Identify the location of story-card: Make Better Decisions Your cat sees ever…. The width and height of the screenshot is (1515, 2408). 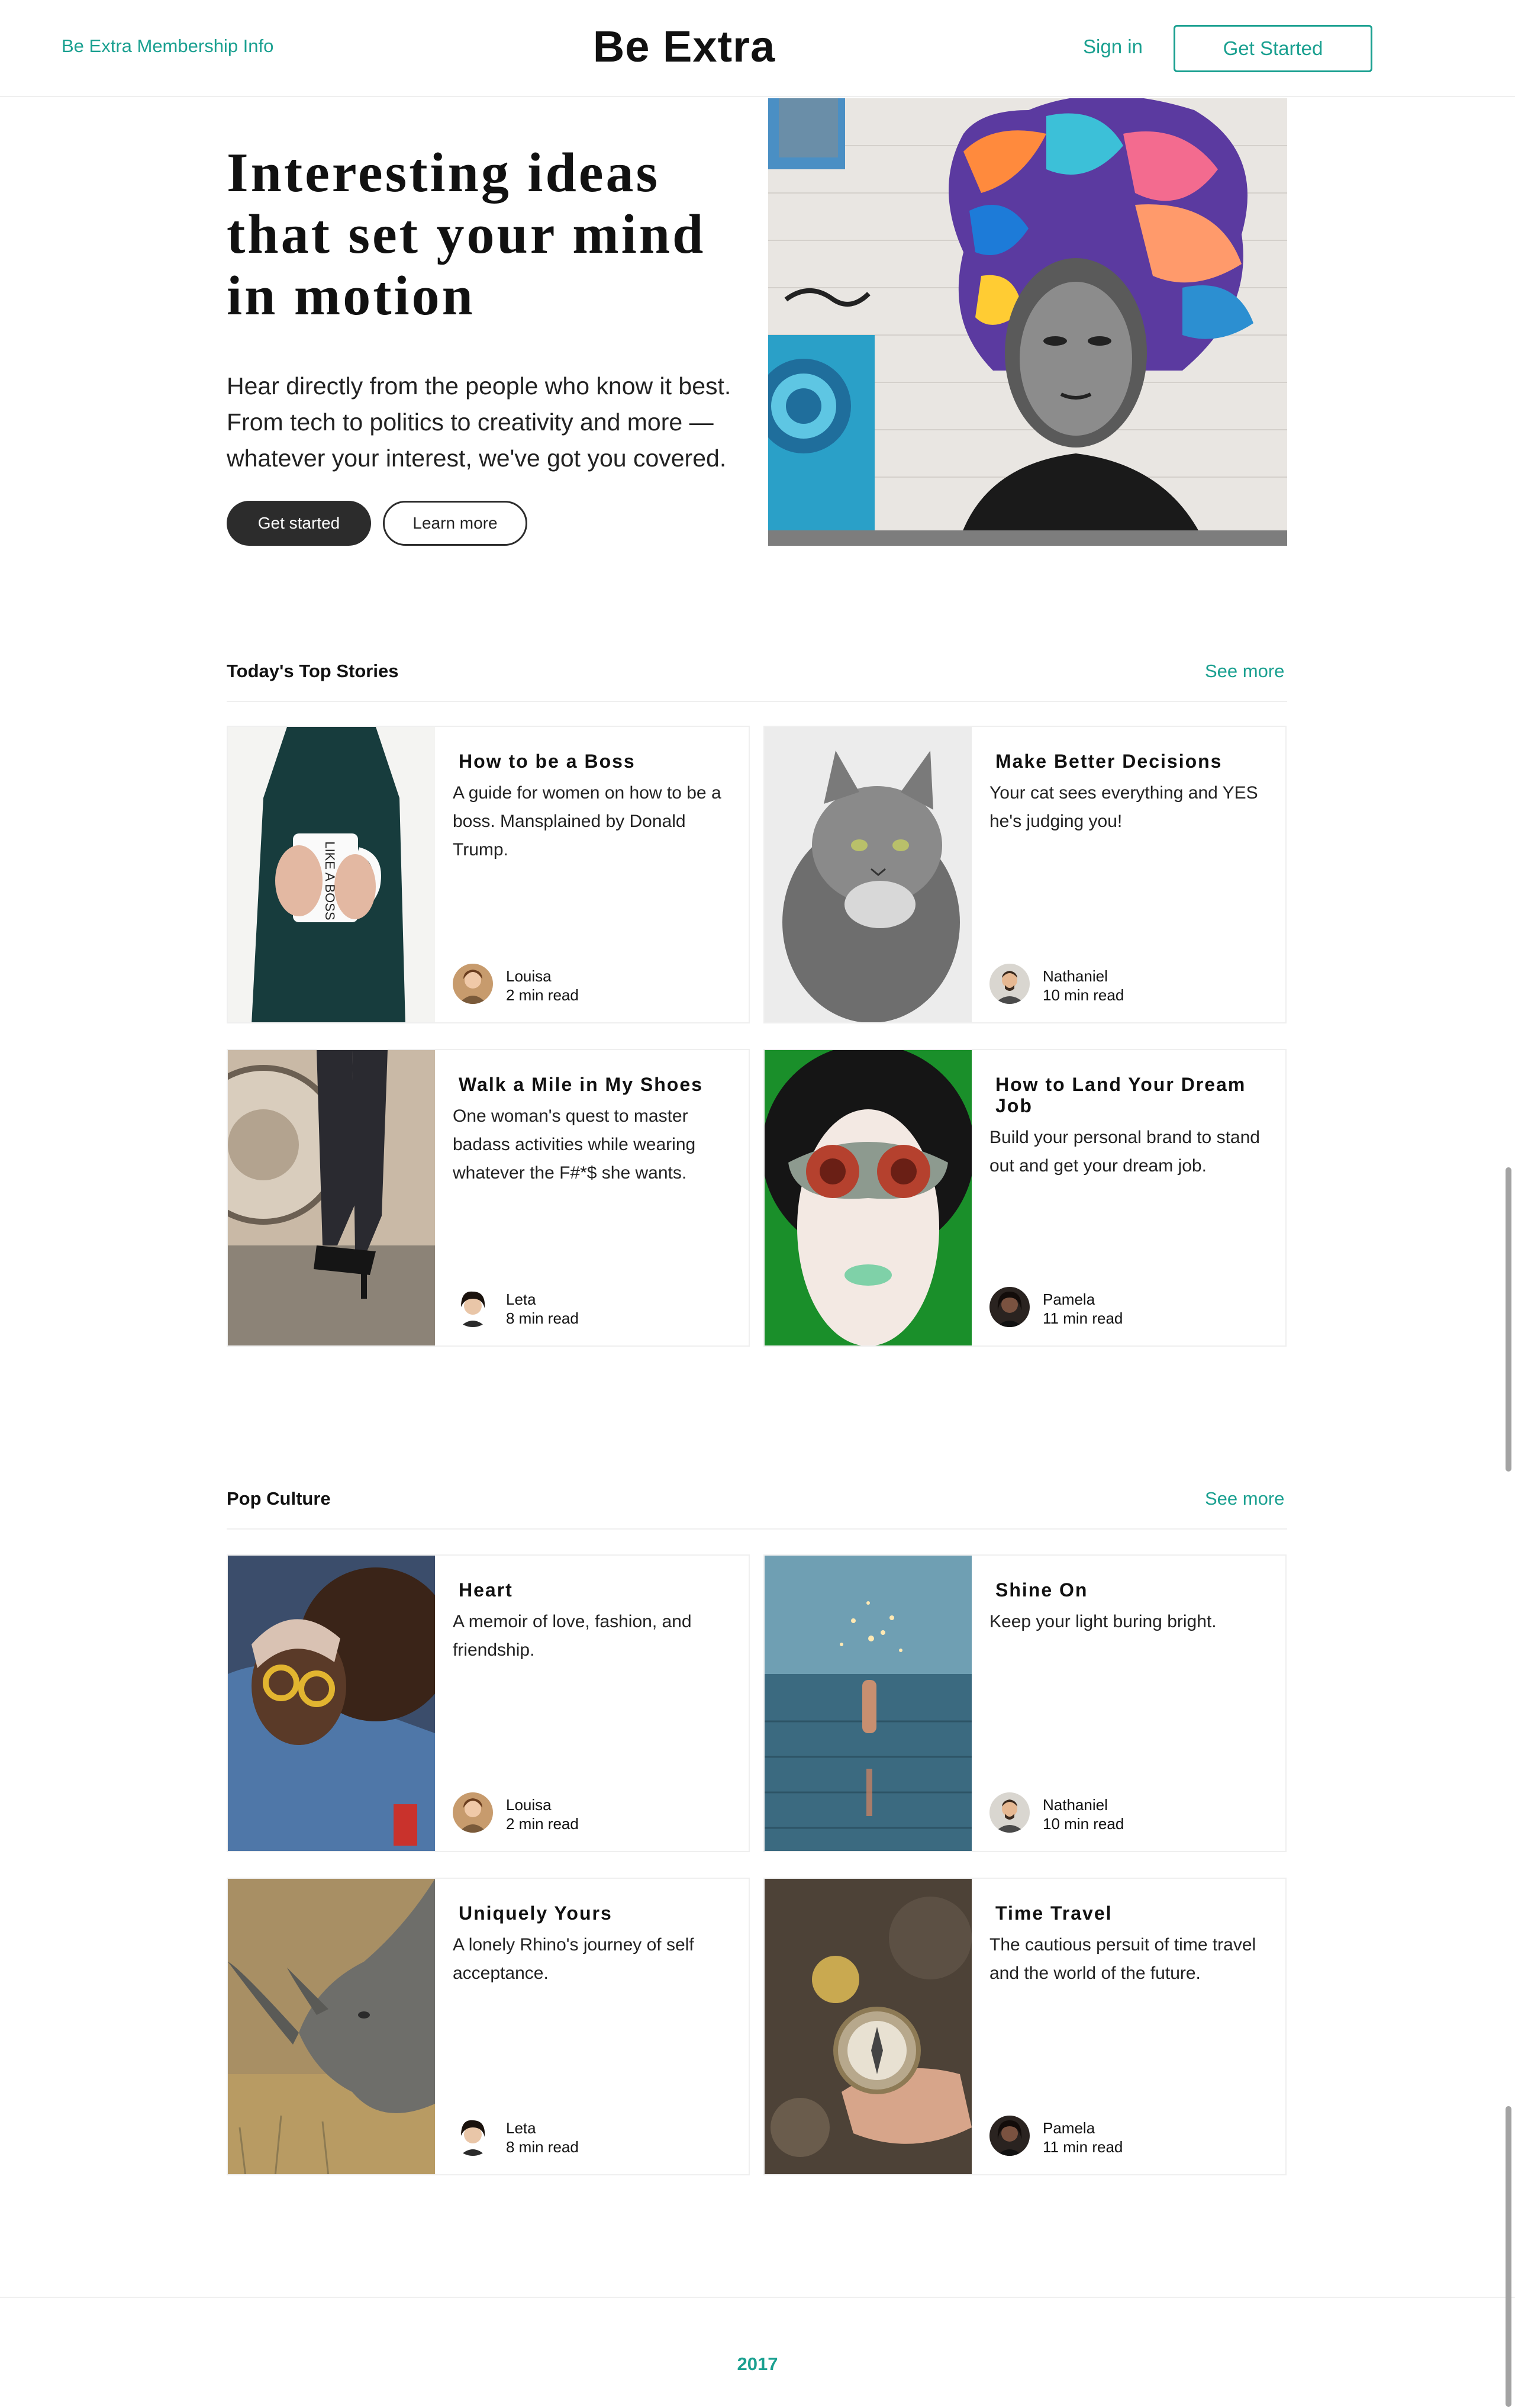
(1025, 874).